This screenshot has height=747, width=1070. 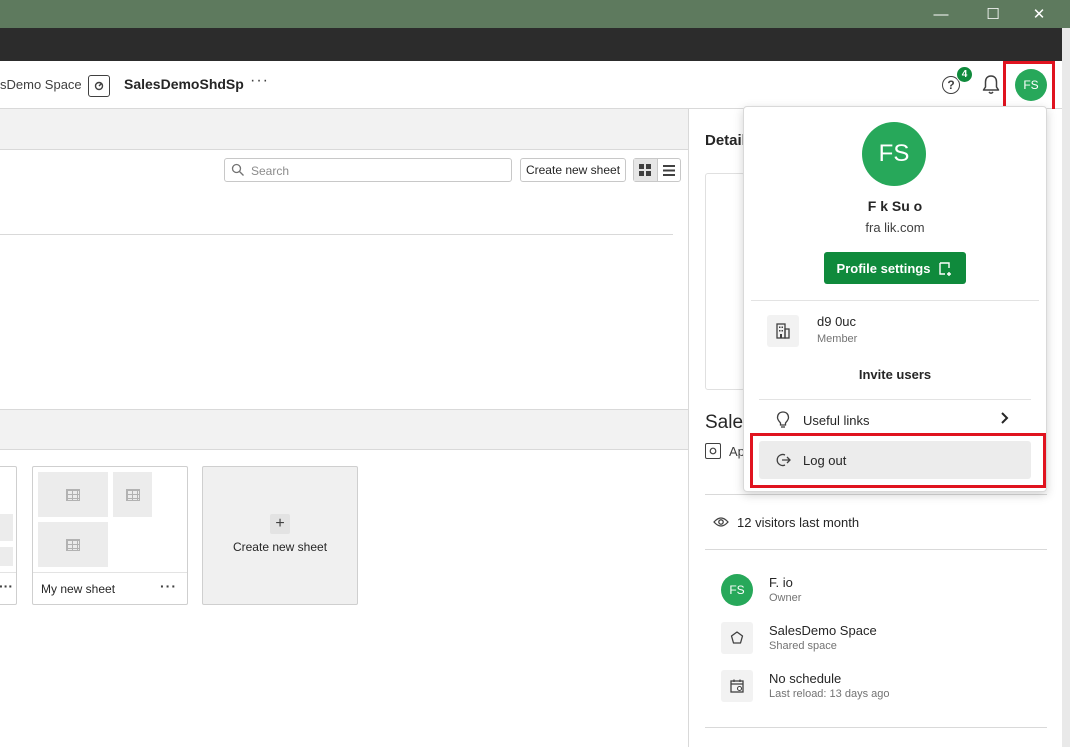 I want to click on calendar-icon, so click(x=737, y=686).